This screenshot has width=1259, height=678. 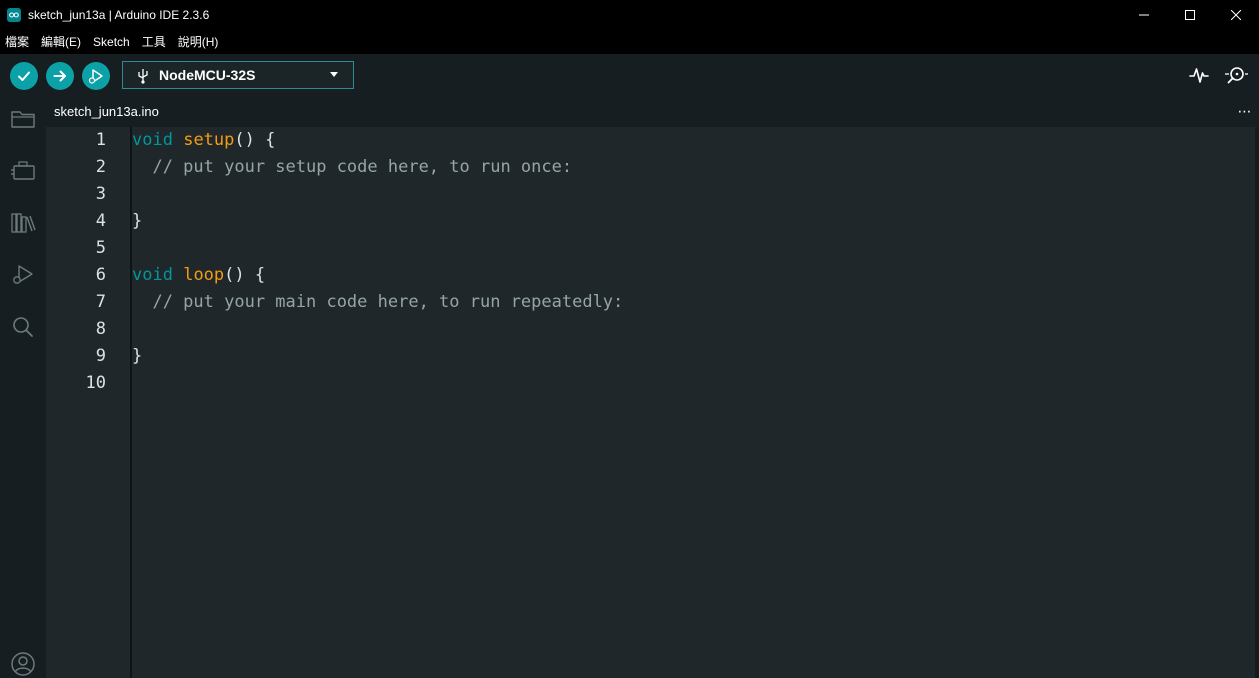 I want to click on arrow-right-icon, so click(x=59, y=76).